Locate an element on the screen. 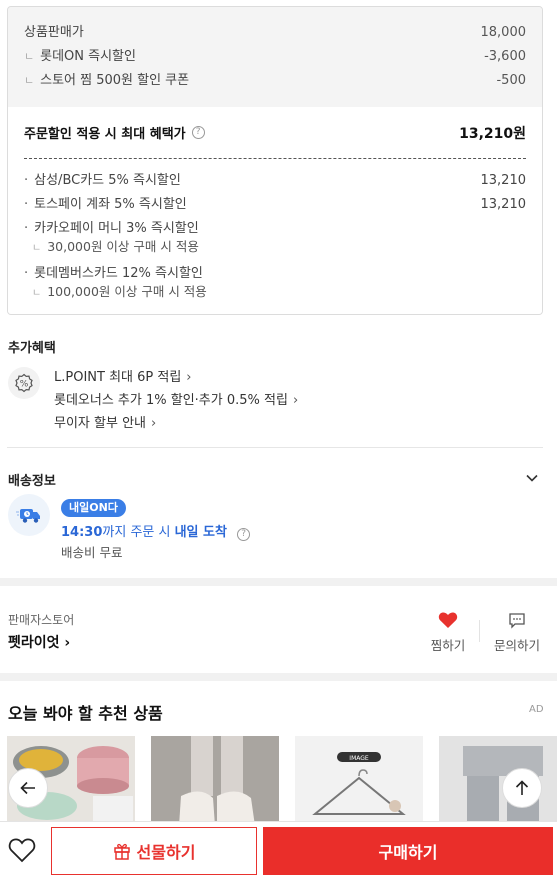 The height and width of the screenshot is (881, 557). buy-label: 구매하기 is located at coordinates (408, 852).